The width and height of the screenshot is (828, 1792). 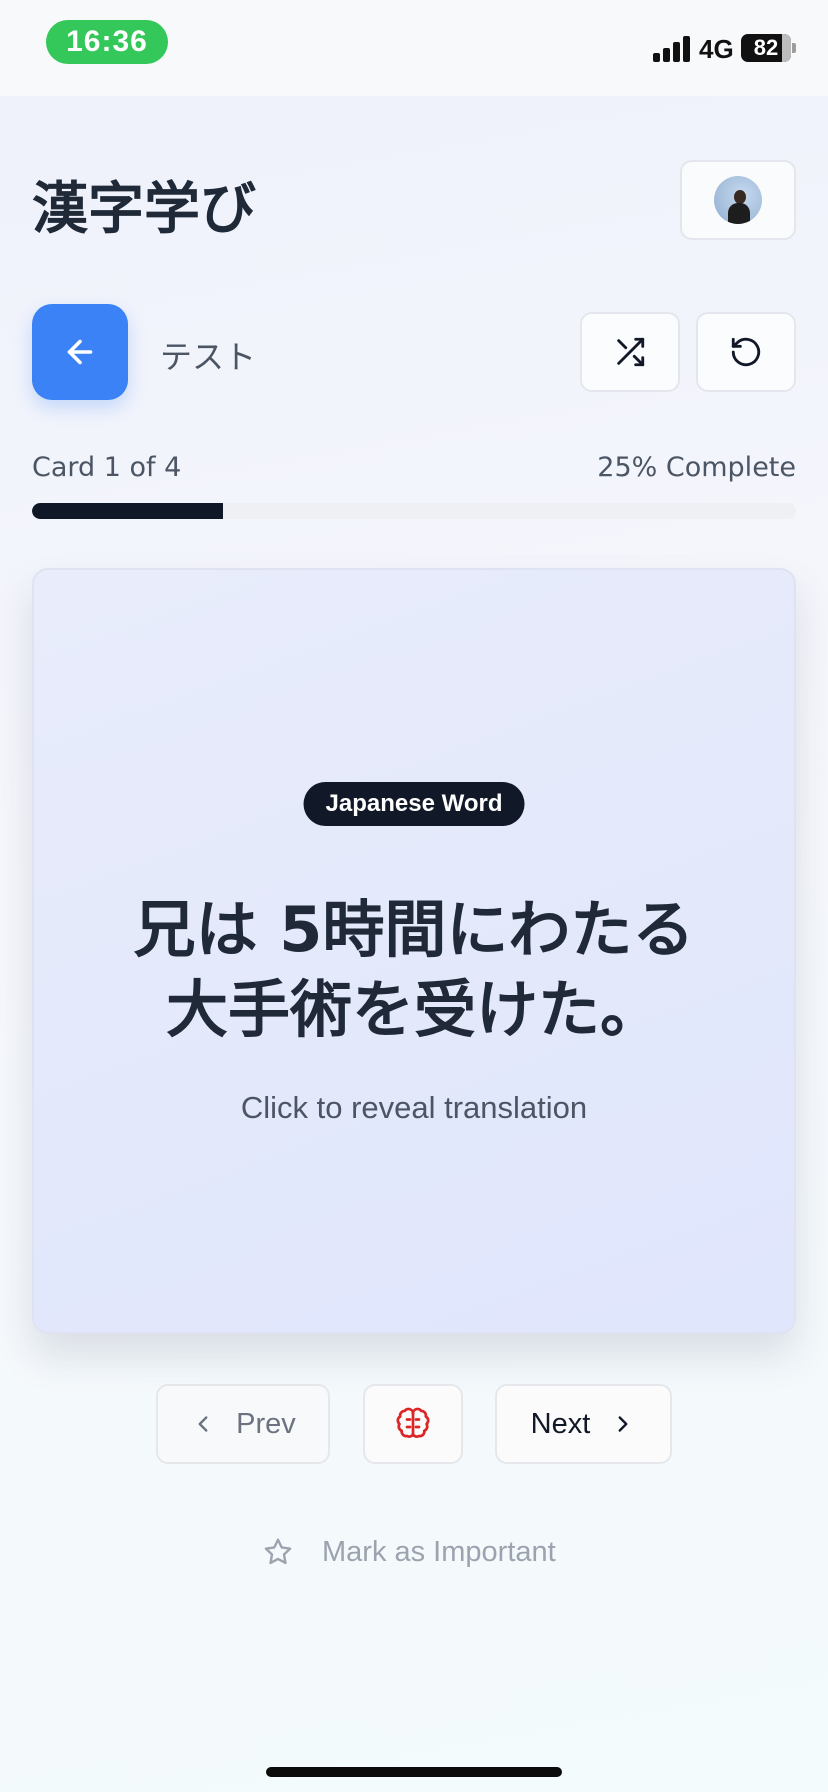 I want to click on next-label: Next, so click(x=560, y=1423).